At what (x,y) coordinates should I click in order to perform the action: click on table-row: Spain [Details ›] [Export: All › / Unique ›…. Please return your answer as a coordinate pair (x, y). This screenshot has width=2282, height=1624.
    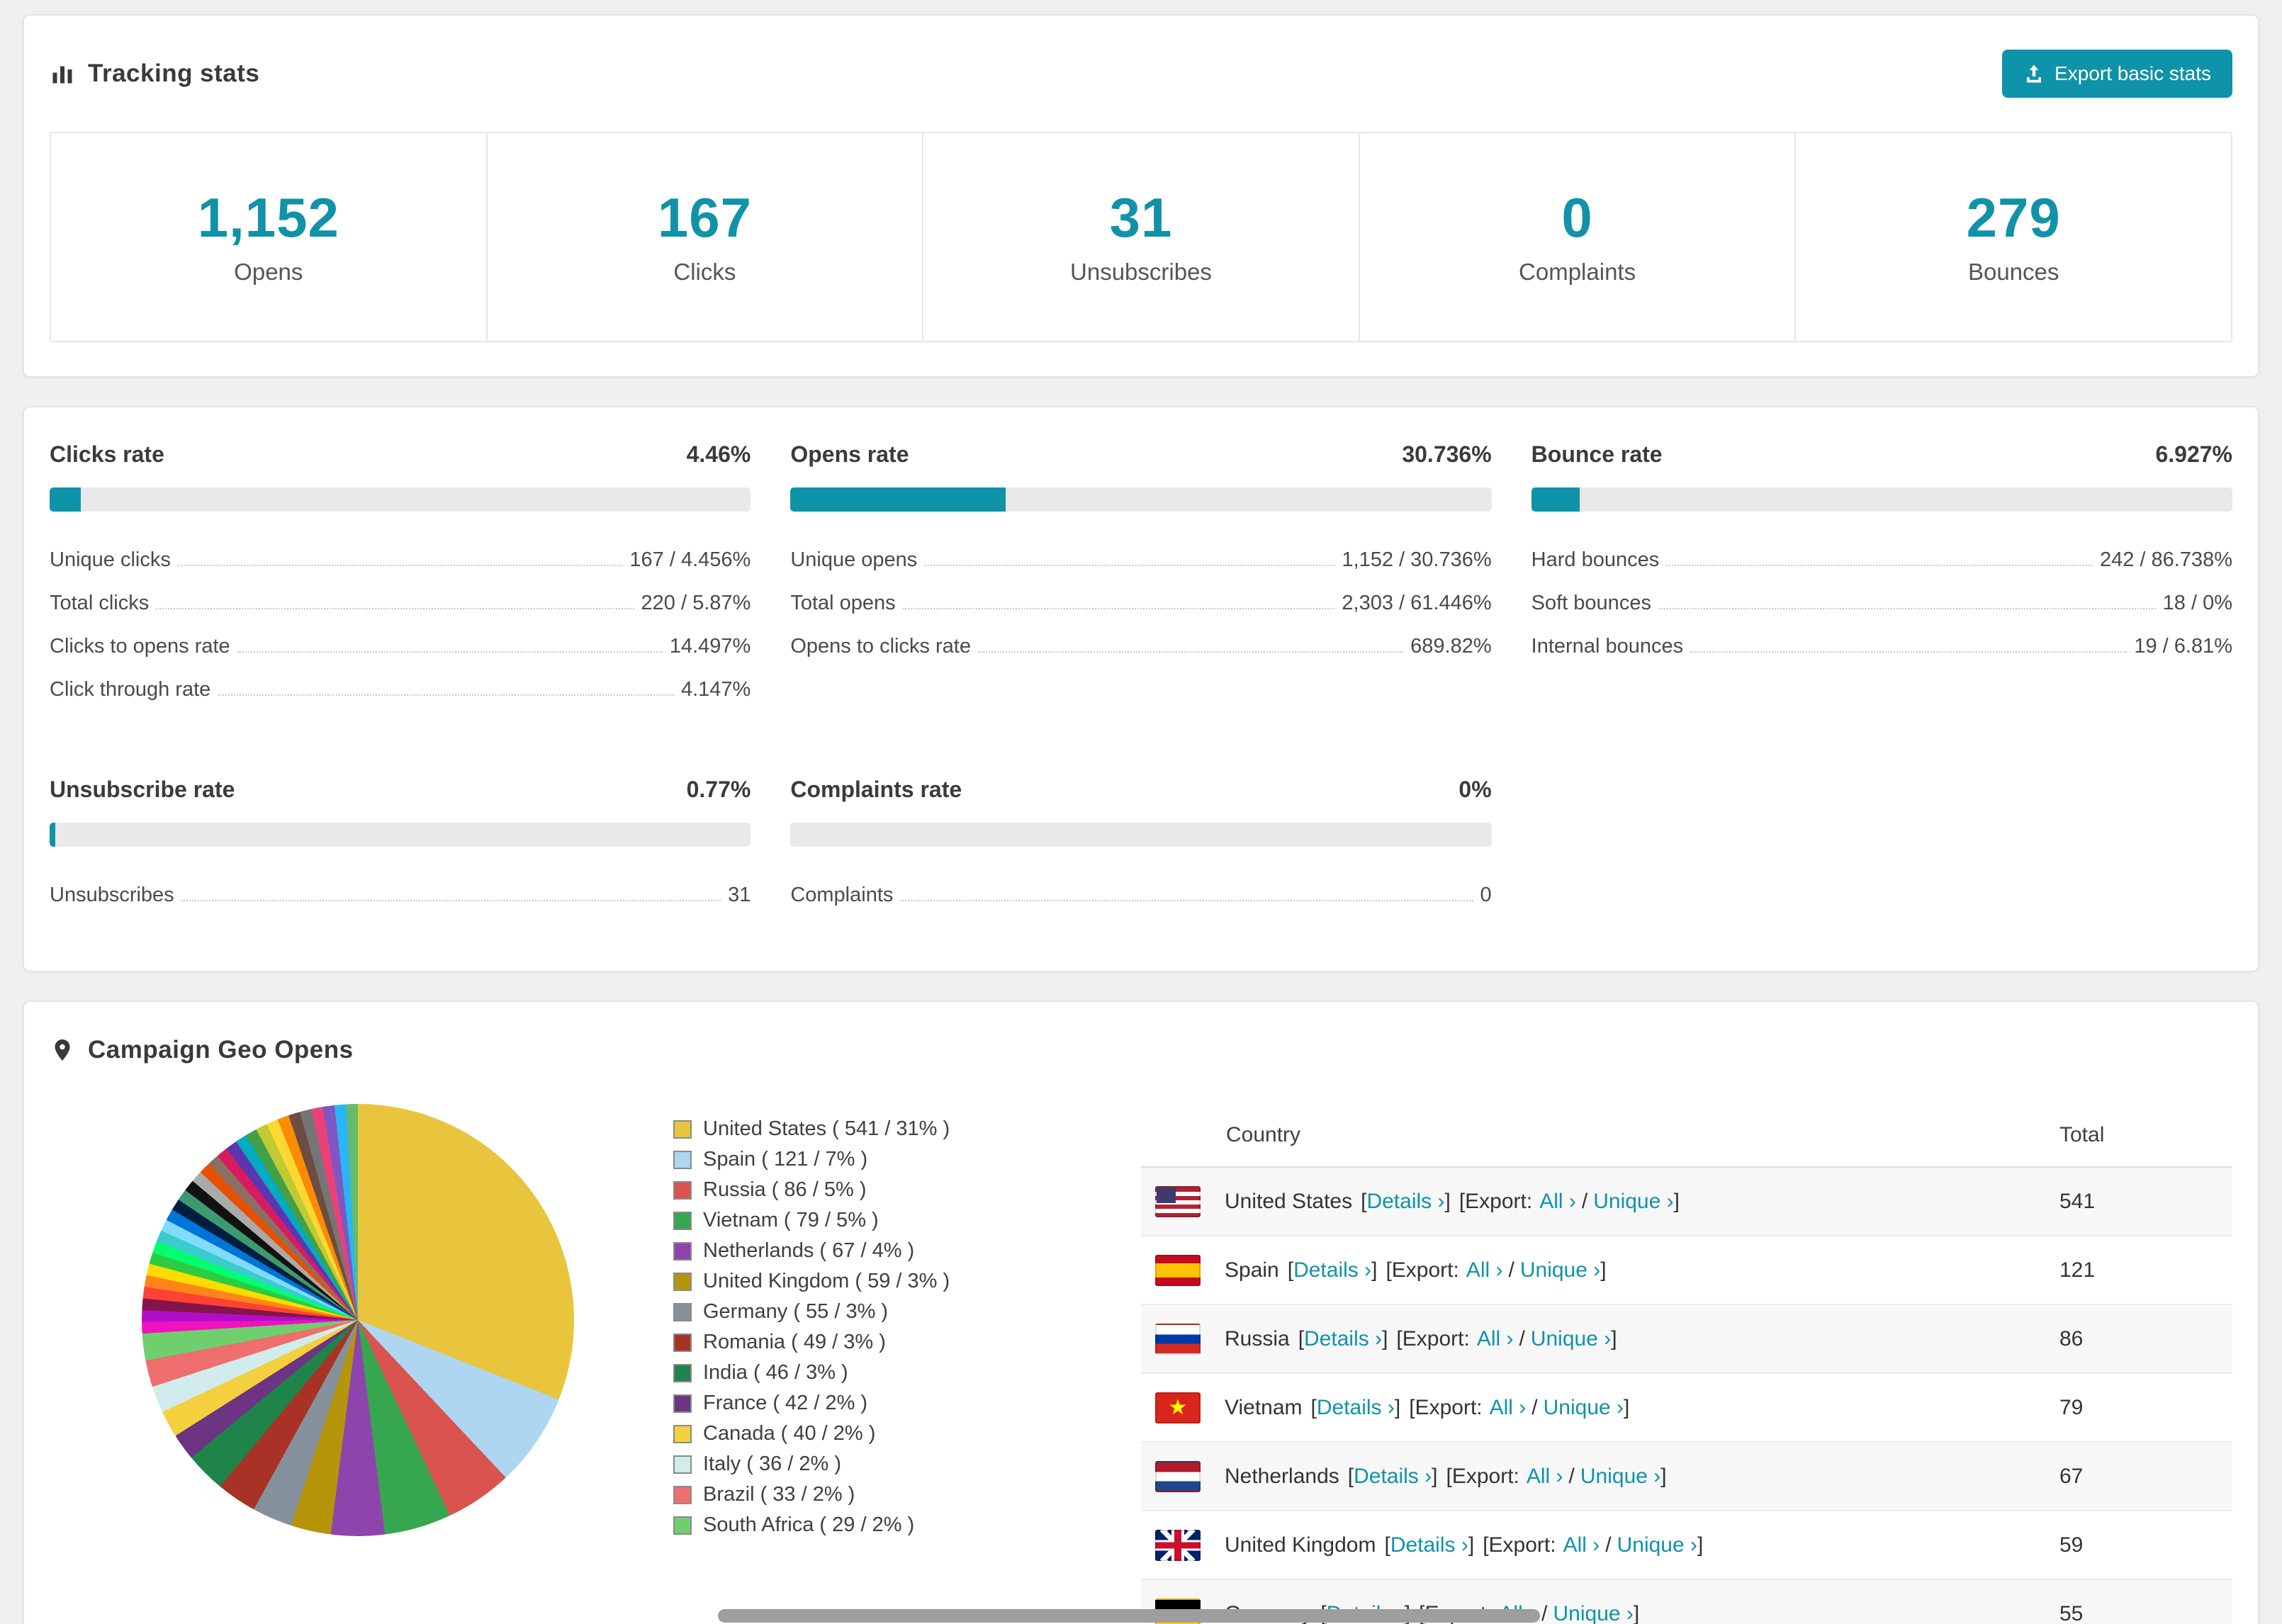
    Looking at the image, I should click on (1686, 1270).